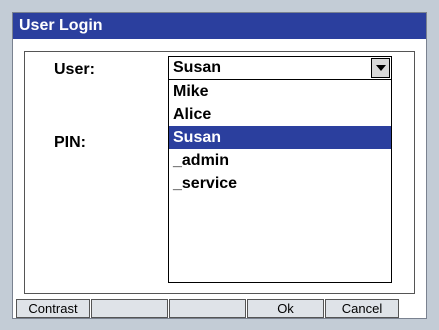 The width and height of the screenshot is (439, 330). What do you see at coordinates (70, 142) in the screenshot?
I see `pin-label: PIN:` at bounding box center [70, 142].